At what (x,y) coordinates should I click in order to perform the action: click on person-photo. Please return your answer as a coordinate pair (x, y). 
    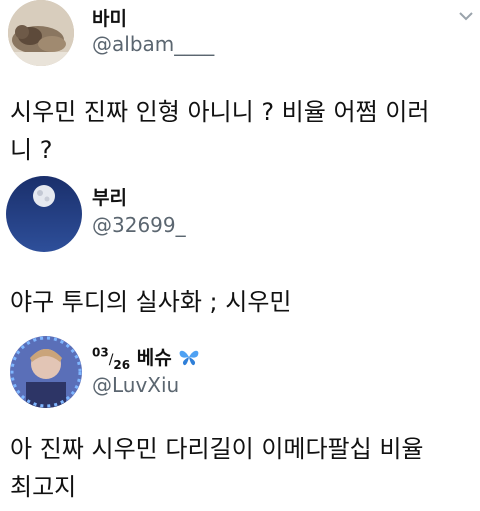
    Looking at the image, I should click on (46, 372).